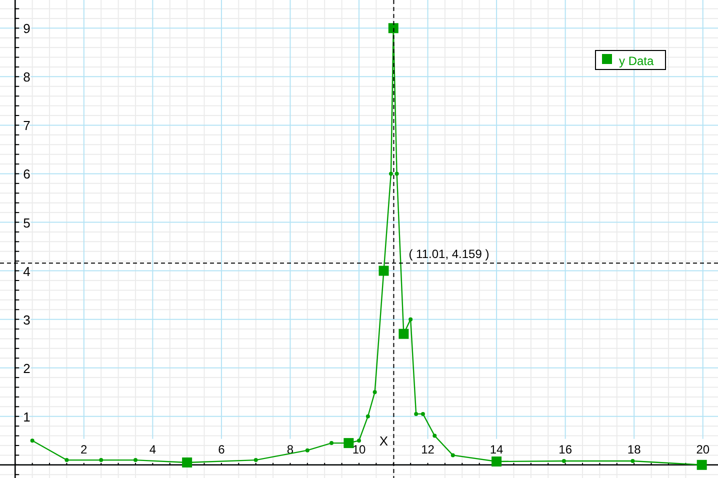  Describe the element at coordinates (26, 222) in the screenshot. I see `tick-label: 5` at that location.